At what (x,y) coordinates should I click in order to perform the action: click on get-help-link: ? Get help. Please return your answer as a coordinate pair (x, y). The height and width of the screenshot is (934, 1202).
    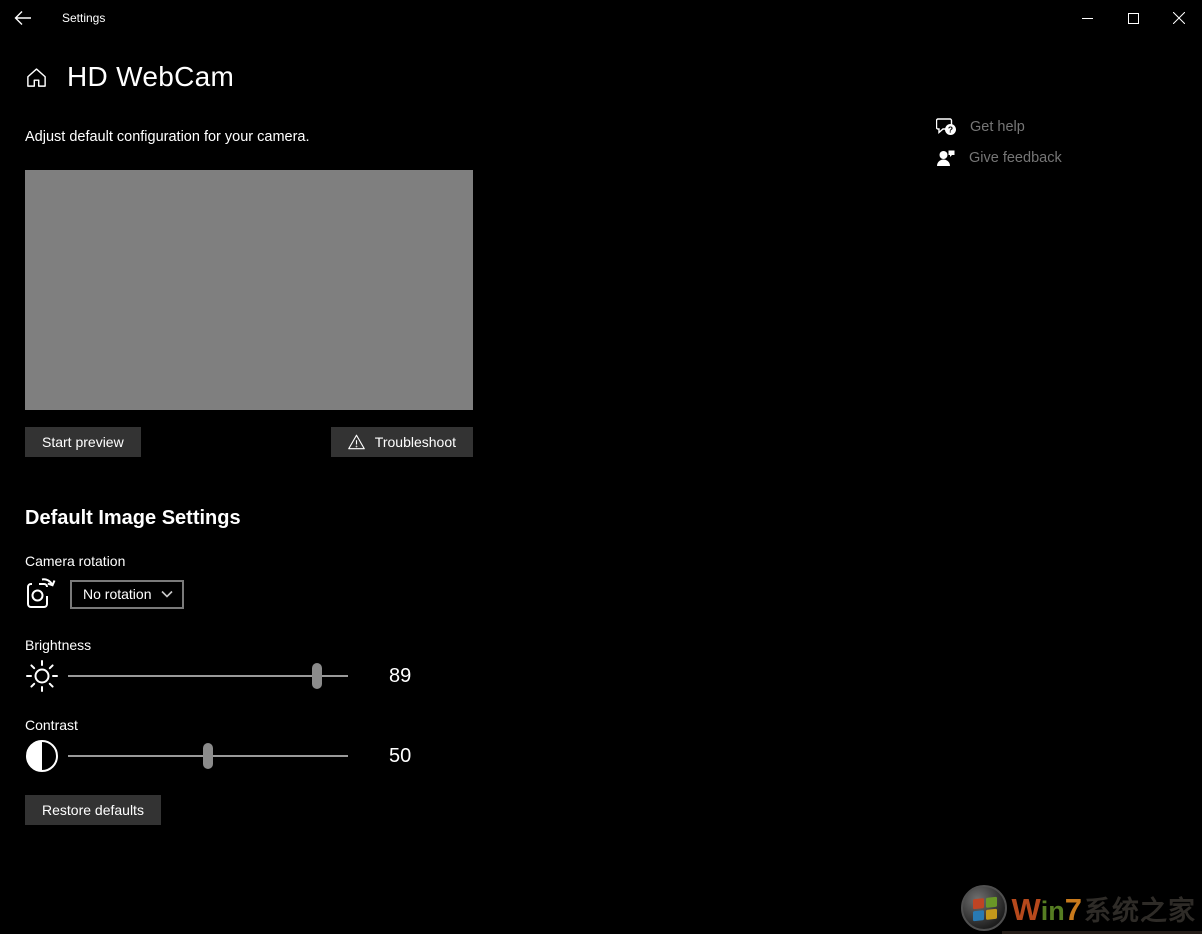
    Looking at the image, I should click on (999, 126).